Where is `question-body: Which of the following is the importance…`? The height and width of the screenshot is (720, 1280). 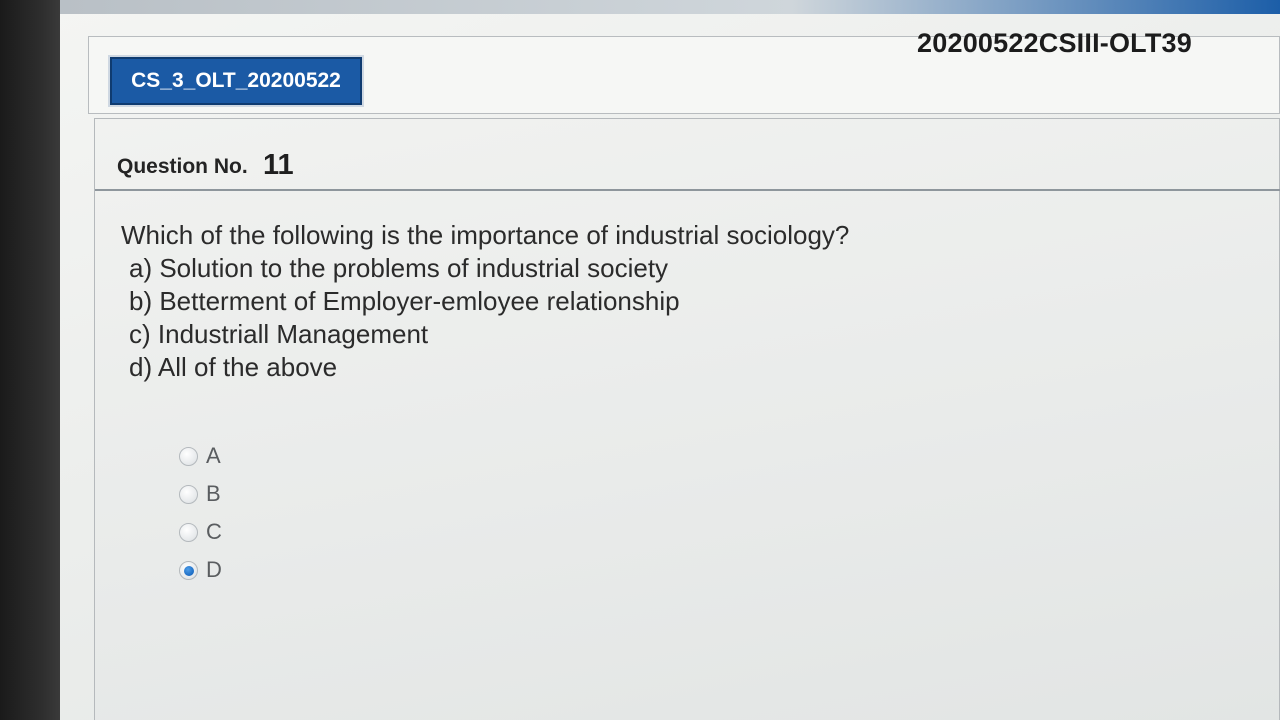
question-body: Which of the following is the importance… is located at coordinates (485, 301).